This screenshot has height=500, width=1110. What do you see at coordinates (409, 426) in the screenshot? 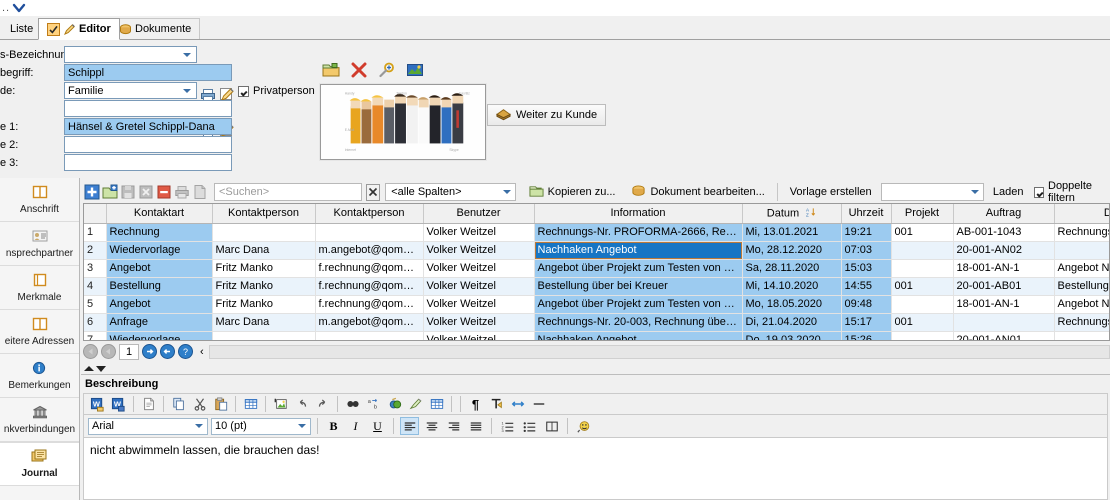
I see `align-left-button` at bounding box center [409, 426].